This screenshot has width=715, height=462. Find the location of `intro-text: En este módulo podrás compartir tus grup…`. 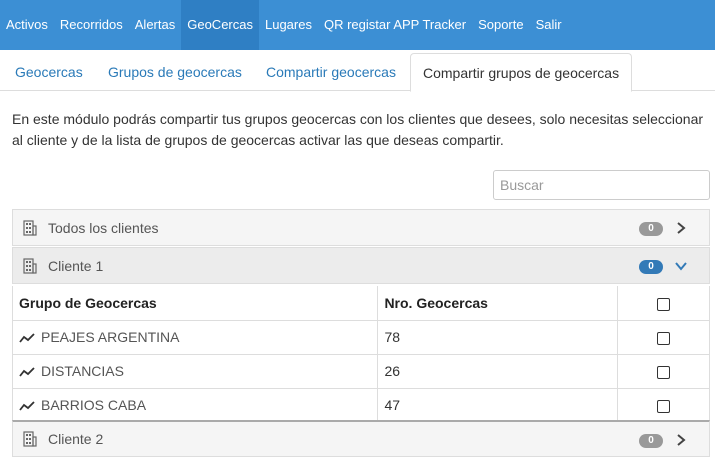

intro-text: En este módulo podrás compartir tus grup… is located at coordinates (358, 129).